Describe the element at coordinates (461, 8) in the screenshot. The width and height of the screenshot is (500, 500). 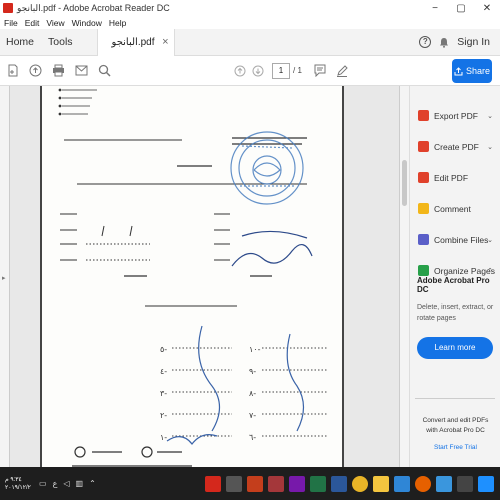
I see `maximize-button: ▢` at that location.